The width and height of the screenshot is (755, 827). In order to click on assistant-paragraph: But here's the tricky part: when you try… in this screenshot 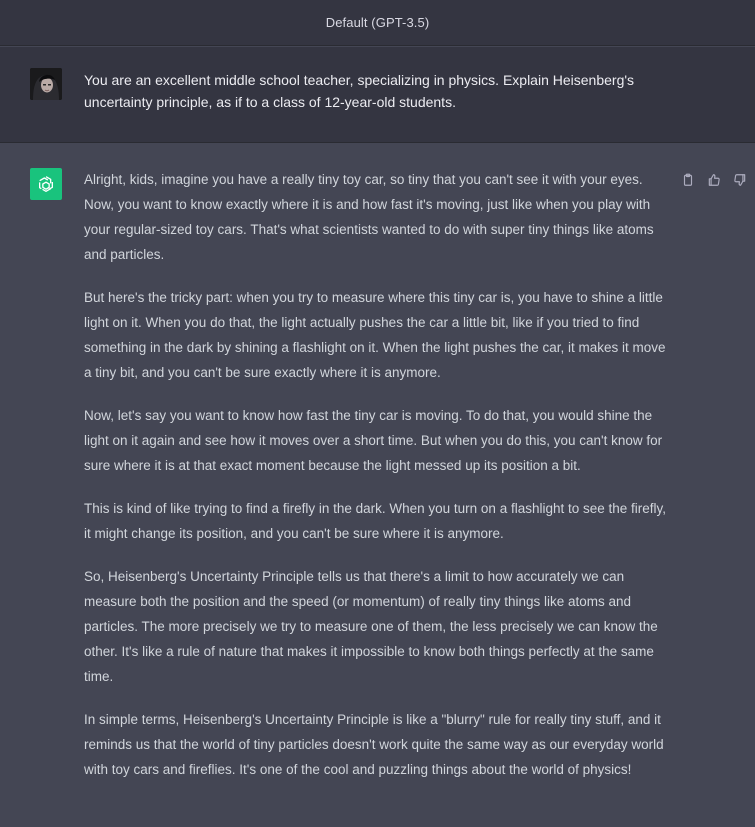, I will do `click(375, 335)`.